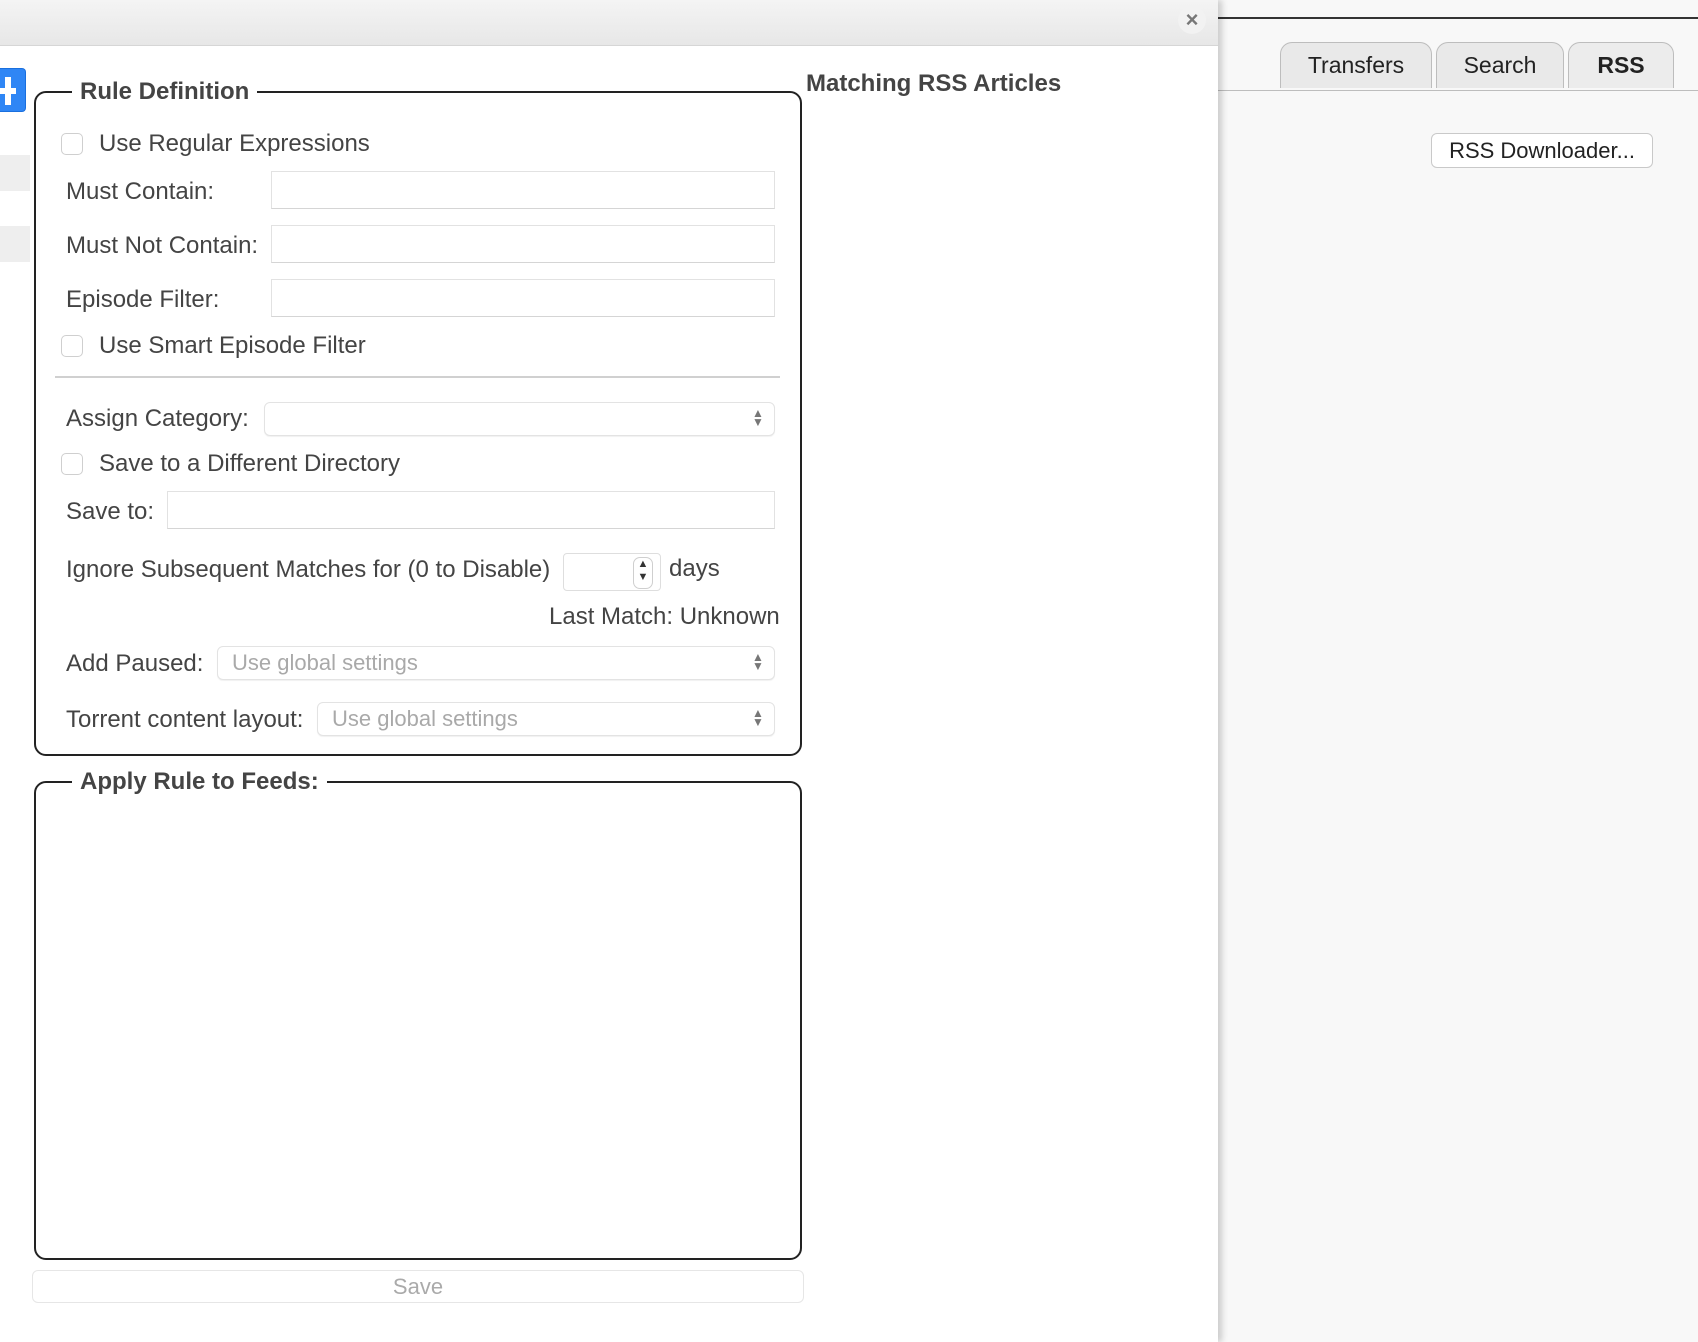  I want to click on main-tab-bar: Transfers Search RSS, so click(1458, 65).